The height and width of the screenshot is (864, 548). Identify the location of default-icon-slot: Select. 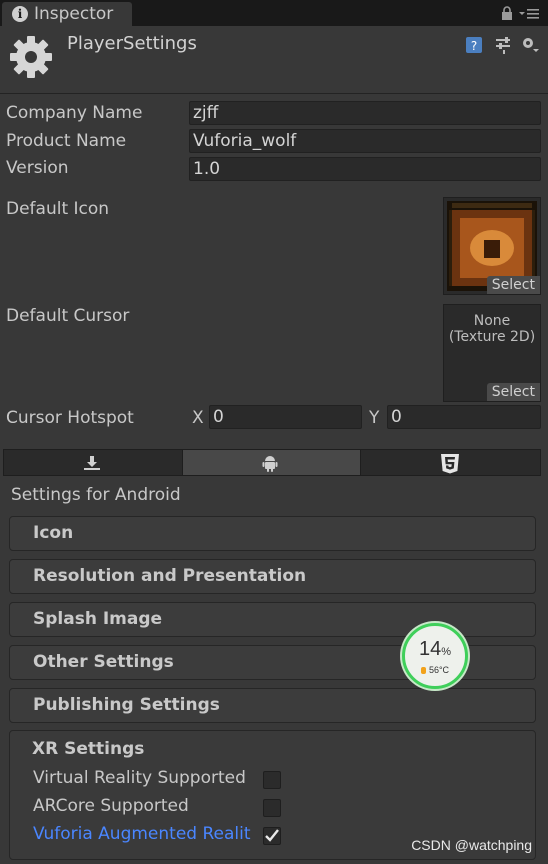
(492, 246).